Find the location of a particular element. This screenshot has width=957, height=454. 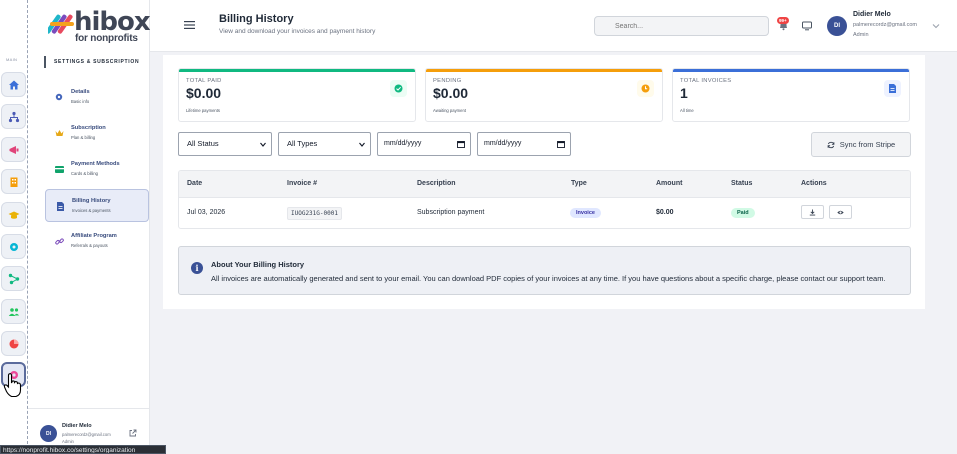

download-button is located at coordinates (812, 212).